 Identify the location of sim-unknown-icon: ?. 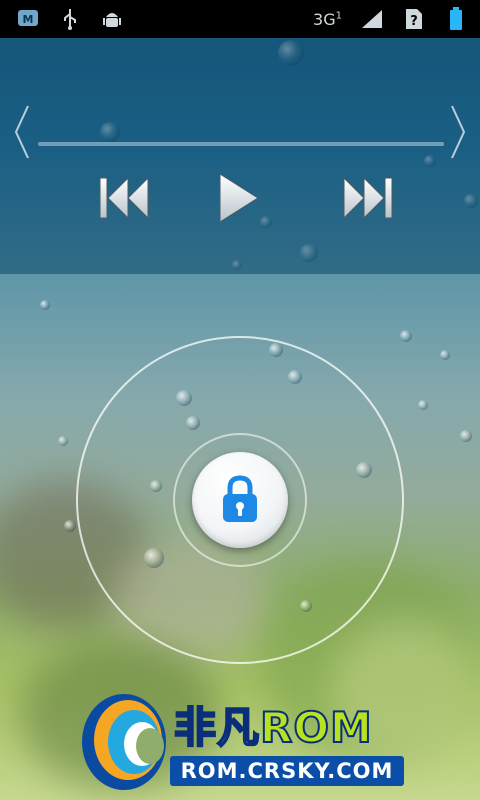
(414, 19).